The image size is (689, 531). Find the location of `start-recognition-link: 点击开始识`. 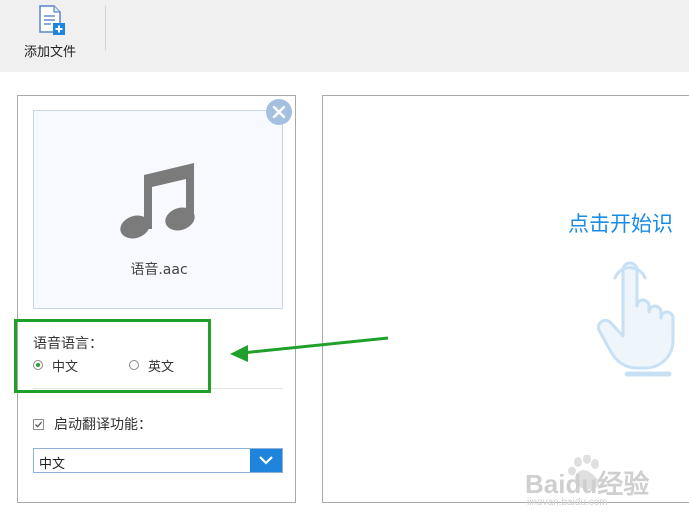

start-recognition-link: 点击开始识 is located at coordinates (620, 223).